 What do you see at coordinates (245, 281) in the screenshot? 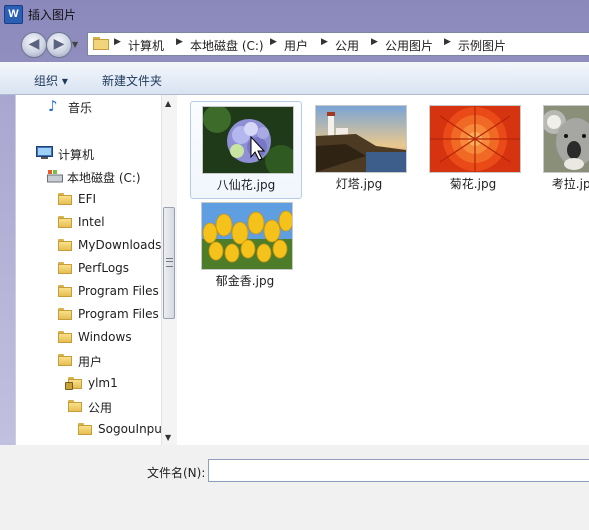
I see `file-name: 郁金香.jpg` at bounding box center [245, 281].